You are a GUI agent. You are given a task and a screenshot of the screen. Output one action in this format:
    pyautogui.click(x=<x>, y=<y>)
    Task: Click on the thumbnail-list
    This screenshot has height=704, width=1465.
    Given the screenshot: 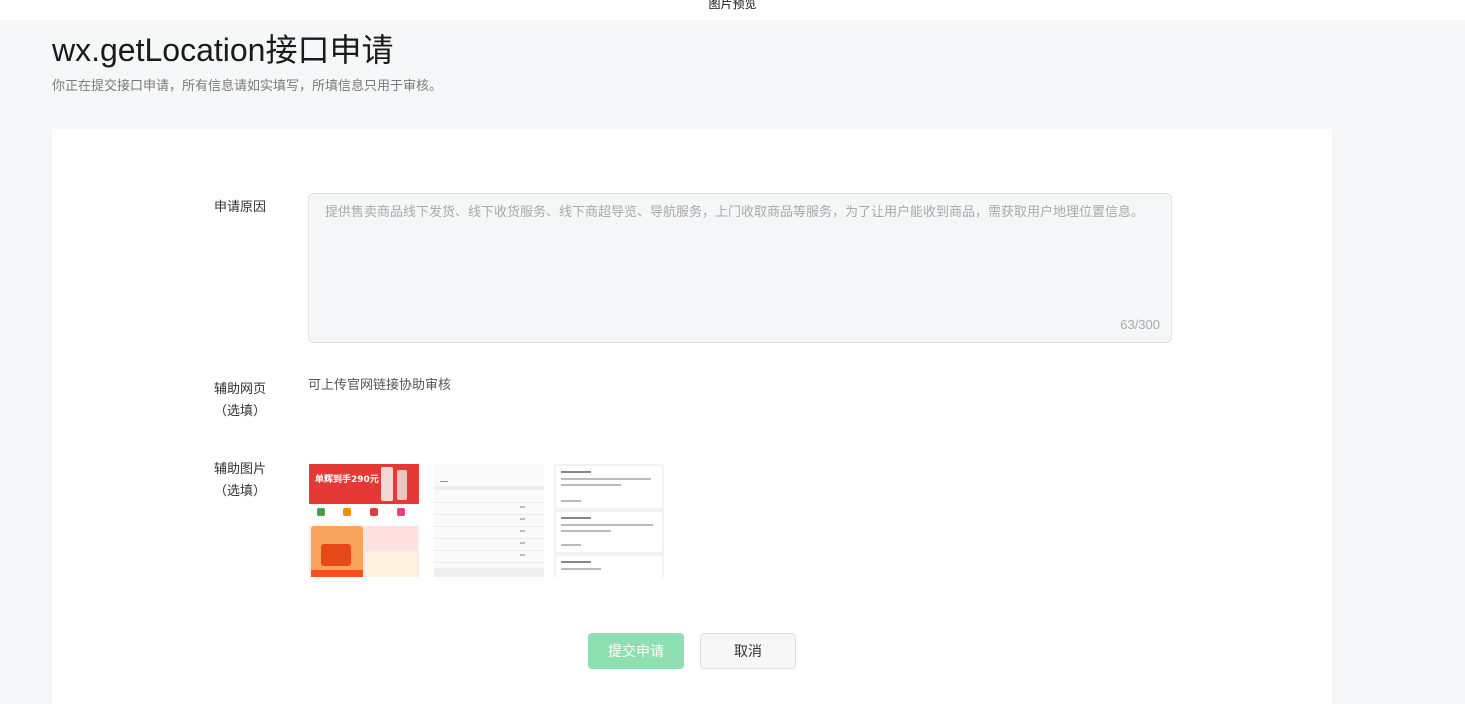 What is the action you would take?
    pyautogui.click(x=489, y=520)
    